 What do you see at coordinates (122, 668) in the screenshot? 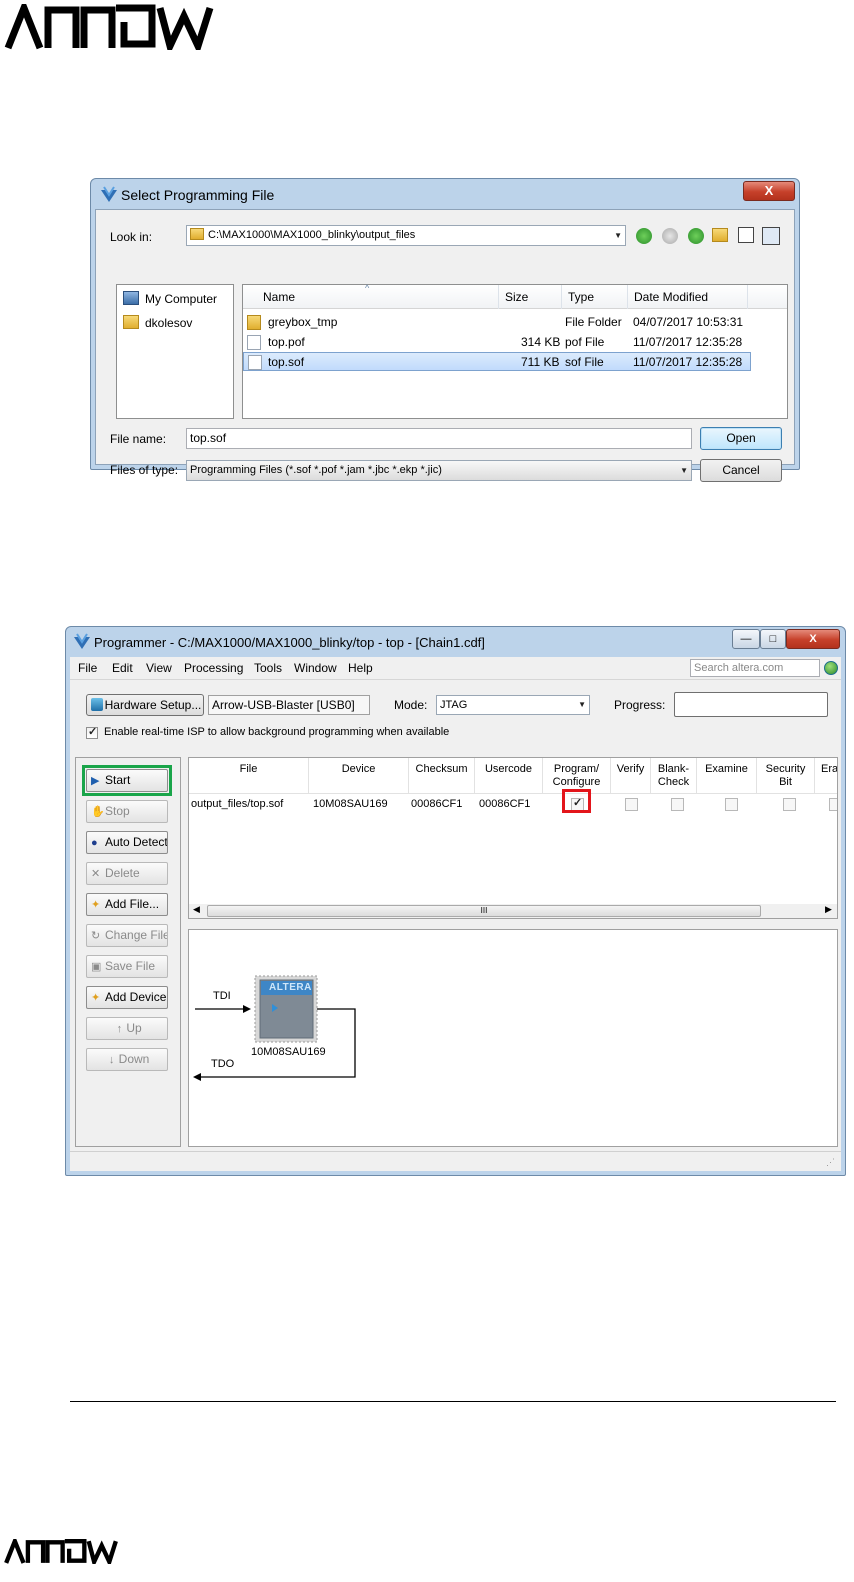
I see `menu-edit: Edit` at bounding box center [122, 668].